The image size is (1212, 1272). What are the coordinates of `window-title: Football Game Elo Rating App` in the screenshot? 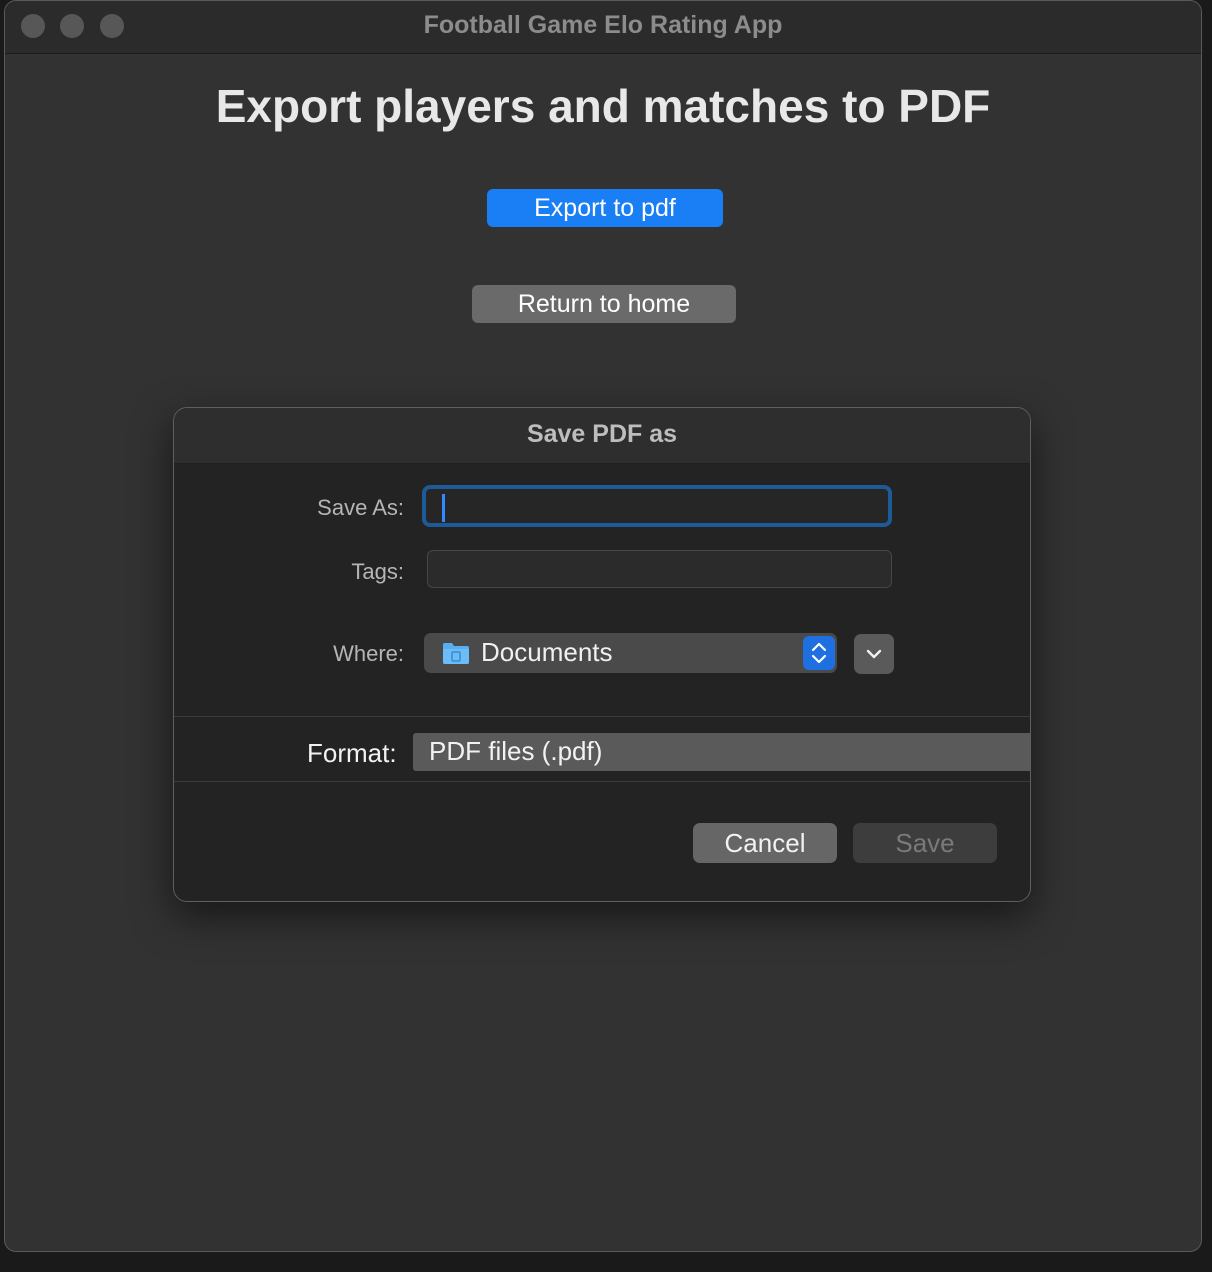 It's located at (603, 25).